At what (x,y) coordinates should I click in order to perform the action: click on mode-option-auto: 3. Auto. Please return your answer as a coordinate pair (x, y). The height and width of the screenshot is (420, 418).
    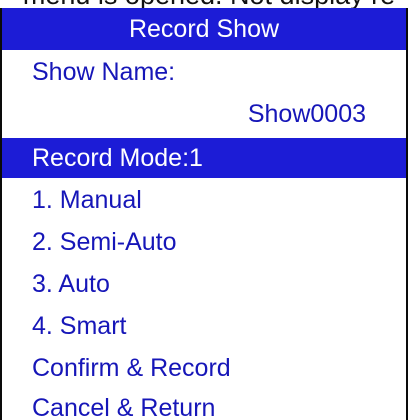
    Looking at the image, I should click on (204, 284).